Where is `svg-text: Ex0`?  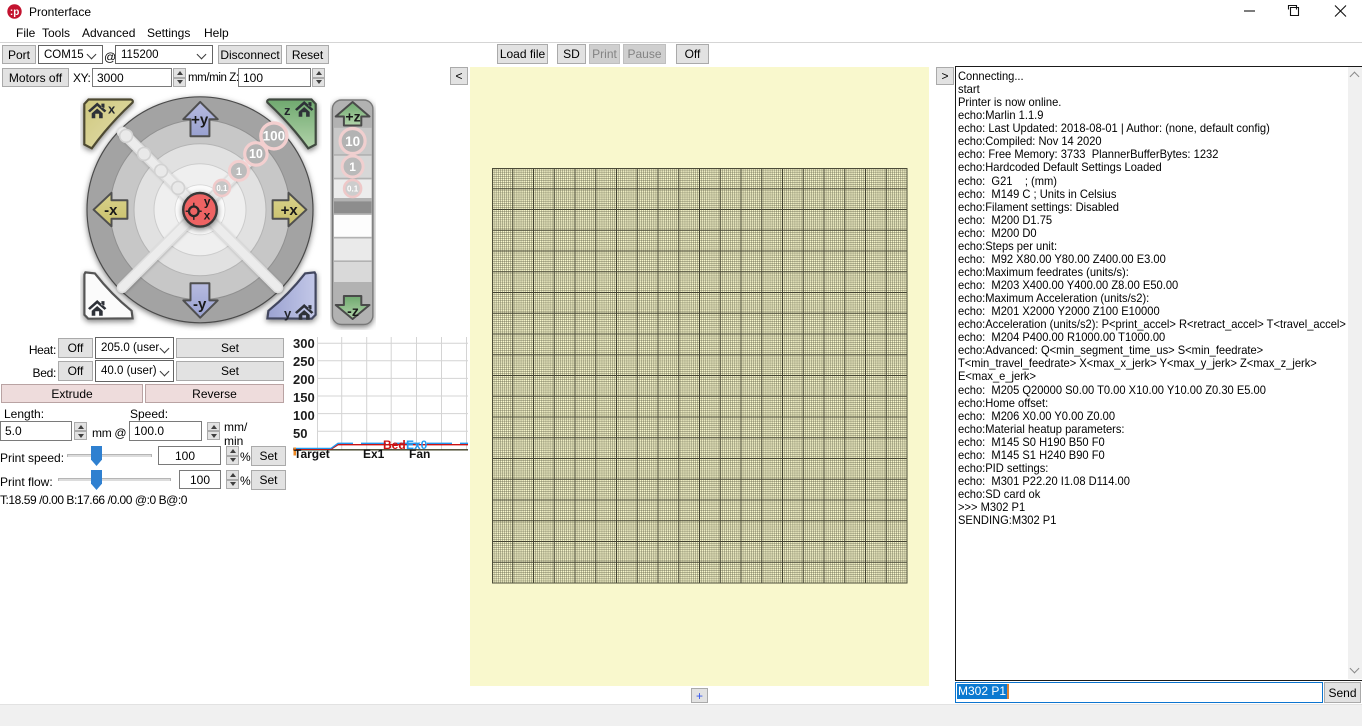
svg-text: Ex0 is located at coordinates (417, 445).